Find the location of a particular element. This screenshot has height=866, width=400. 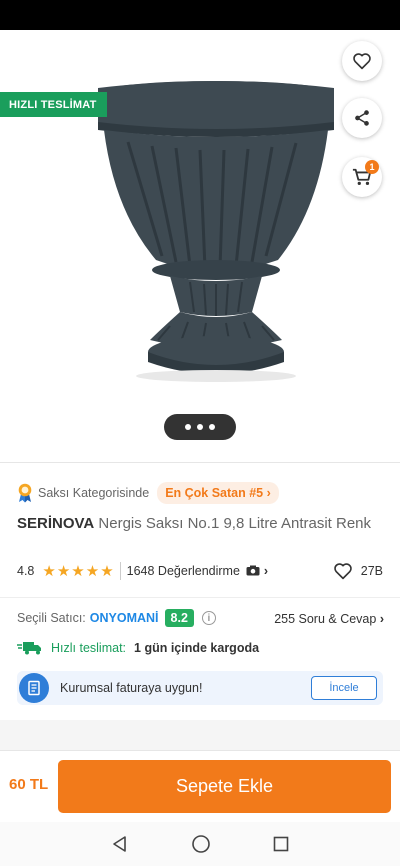

share-icon is located at coordinates (362, 118).